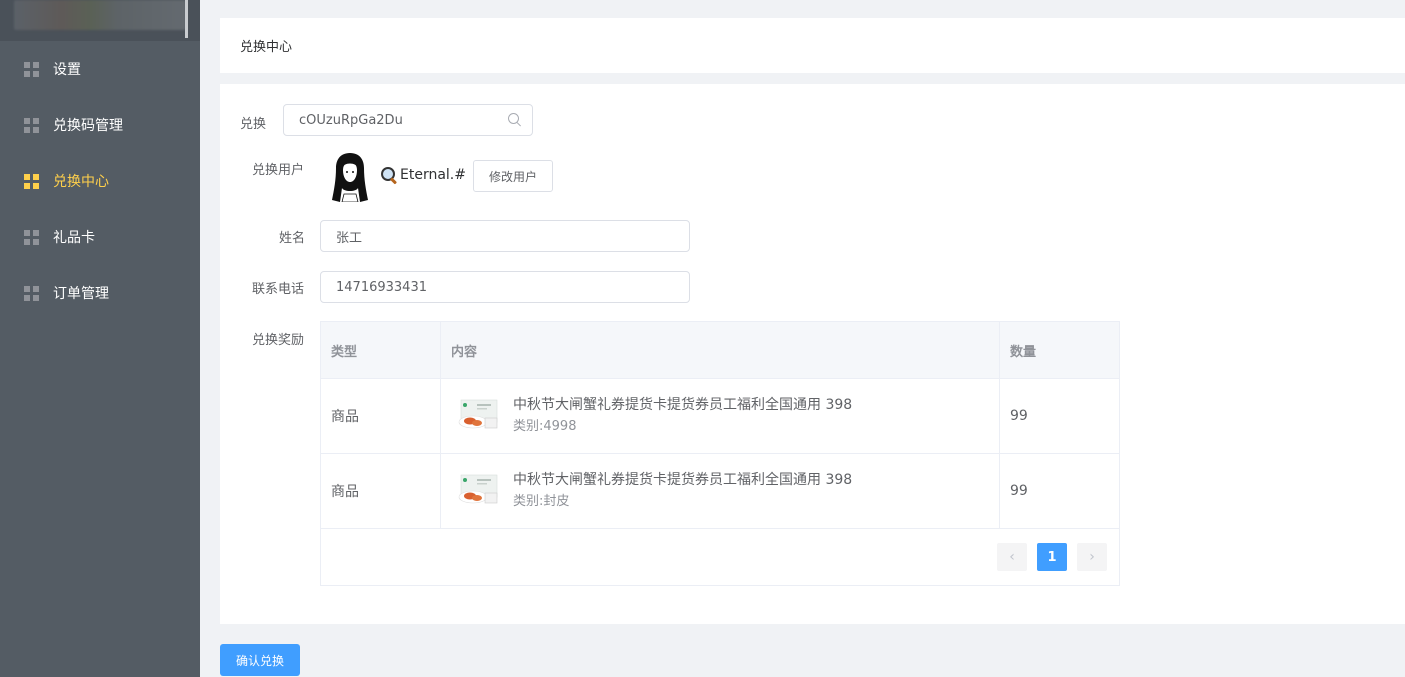  What do you see at coordinates (349, 238) in the screenshot?
I see `name-value: 张工` at bounding box center [349, 238].